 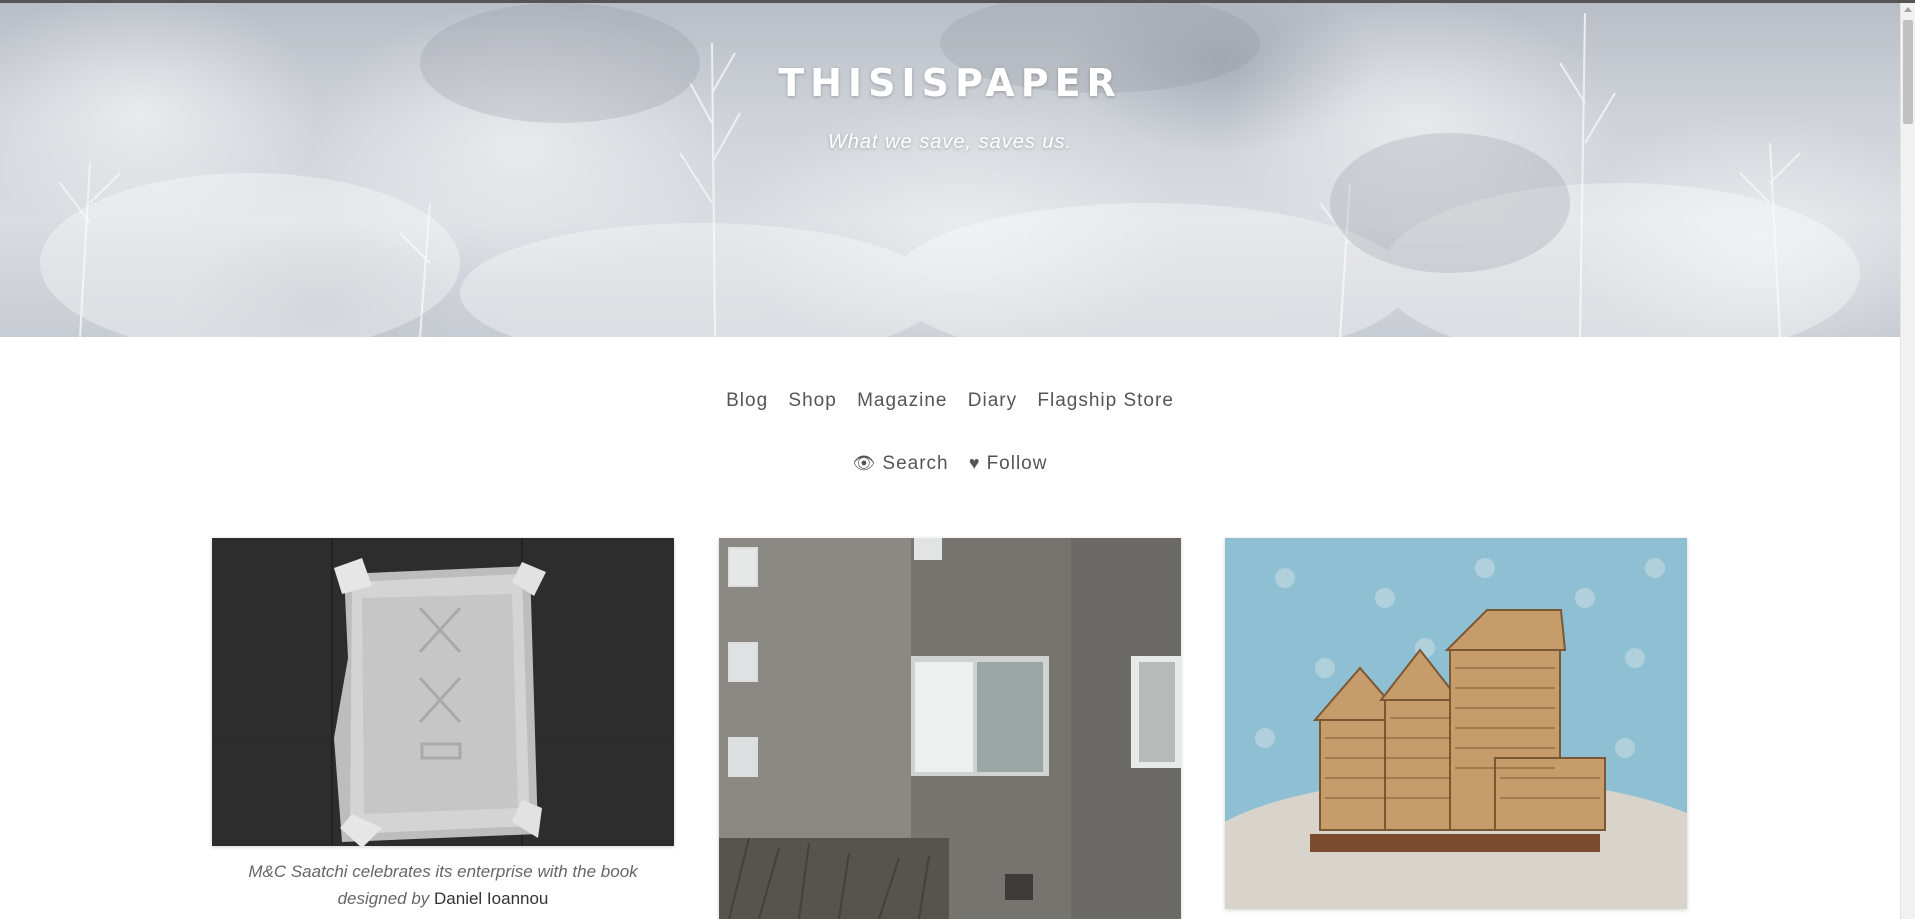 What do you see at coordinates (992, 401) in the screenshot?
I see `nav-item-diary: Diary` at bounding box center [992, 401].